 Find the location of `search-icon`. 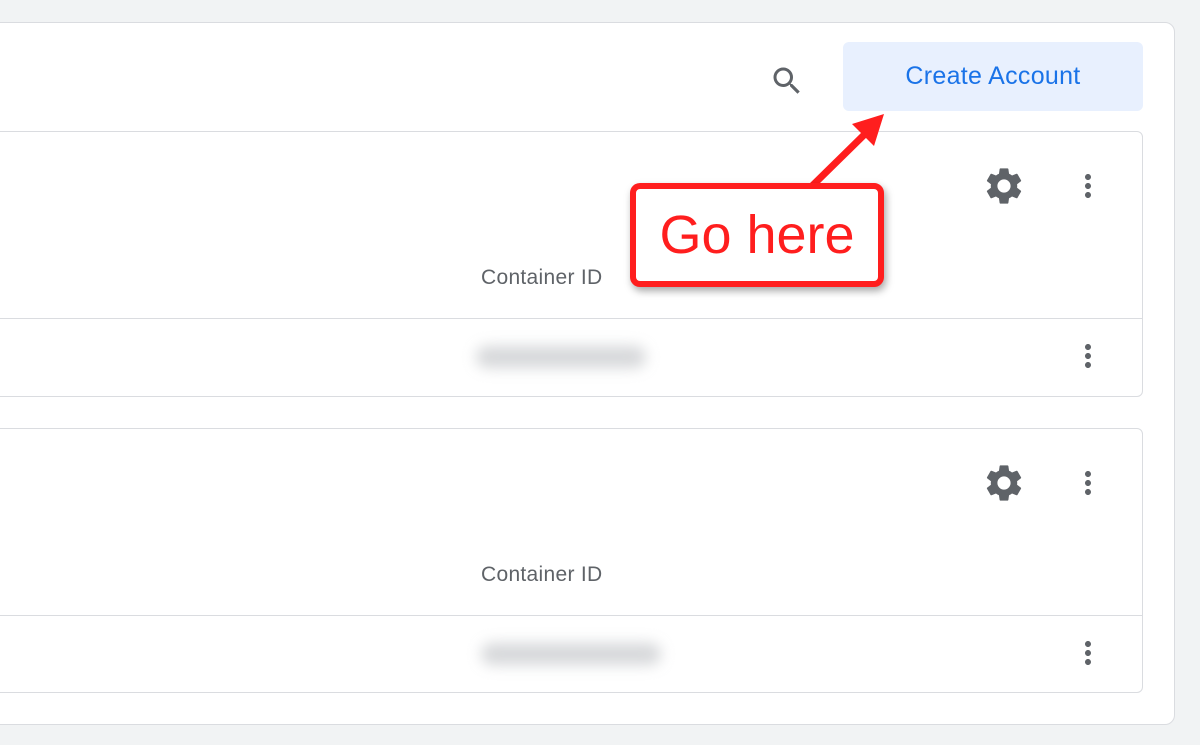

search-icon is located at coordinates (786, 80).